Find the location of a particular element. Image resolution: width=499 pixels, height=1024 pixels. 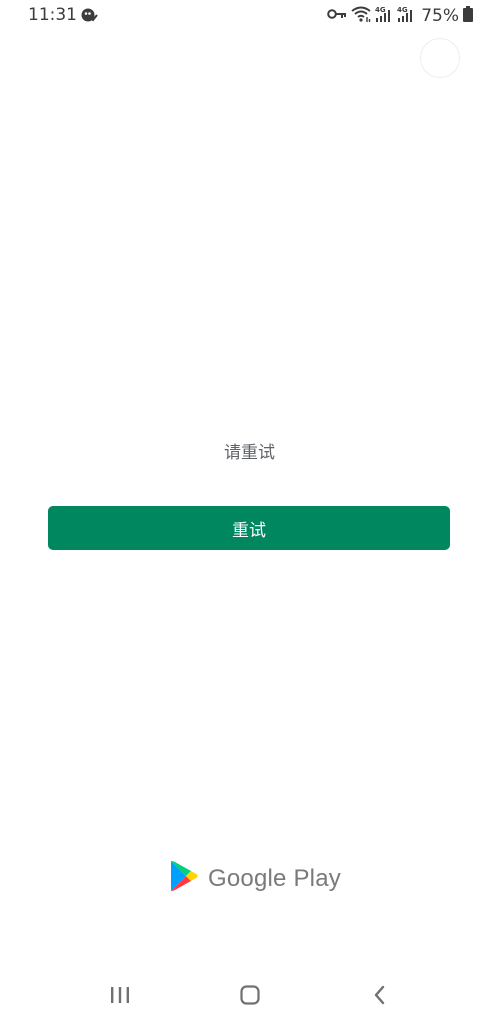

retry-button: 重试 is located at coordinates (249, 528).